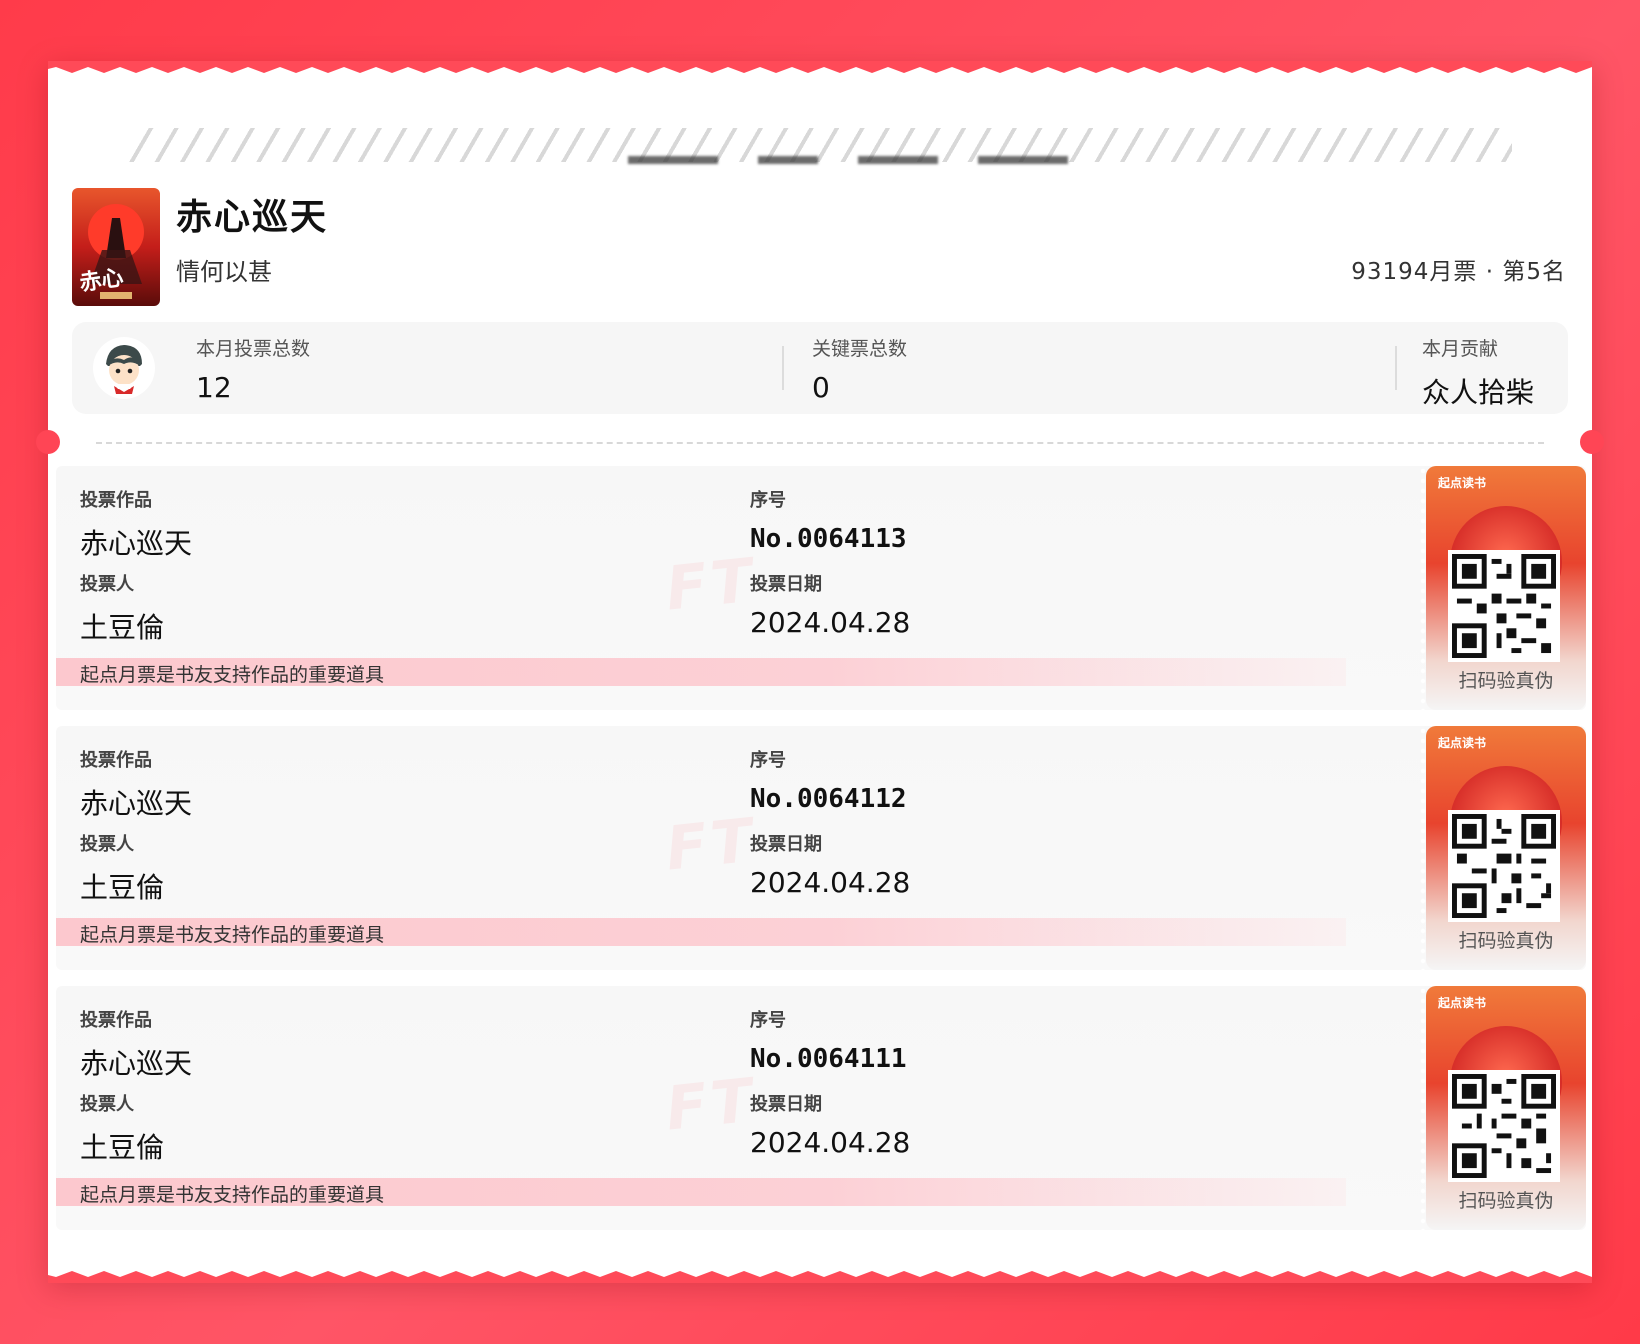 The image size is (1640, 1344). Describe the element at coordinates (848, 155) in the screenshot. I see `blurred-header-text` at that location.